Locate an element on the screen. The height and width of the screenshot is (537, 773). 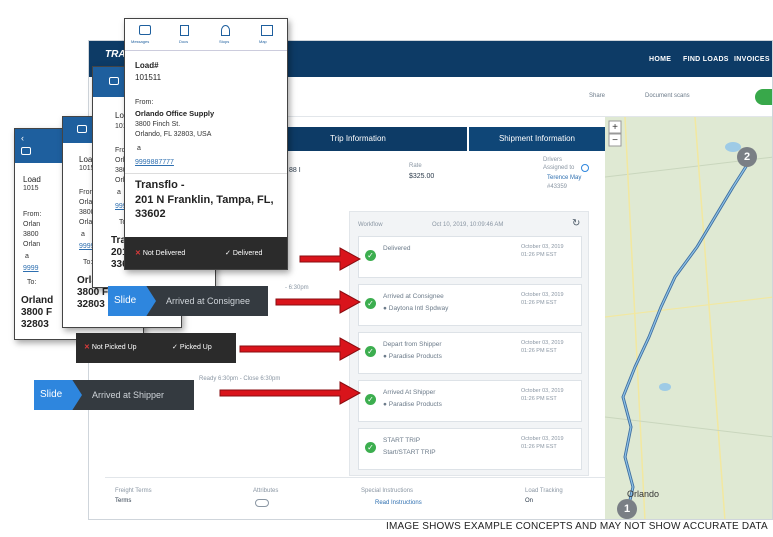
picked-up-button: ✓ Picked Up is located at coordinates (192, 347).